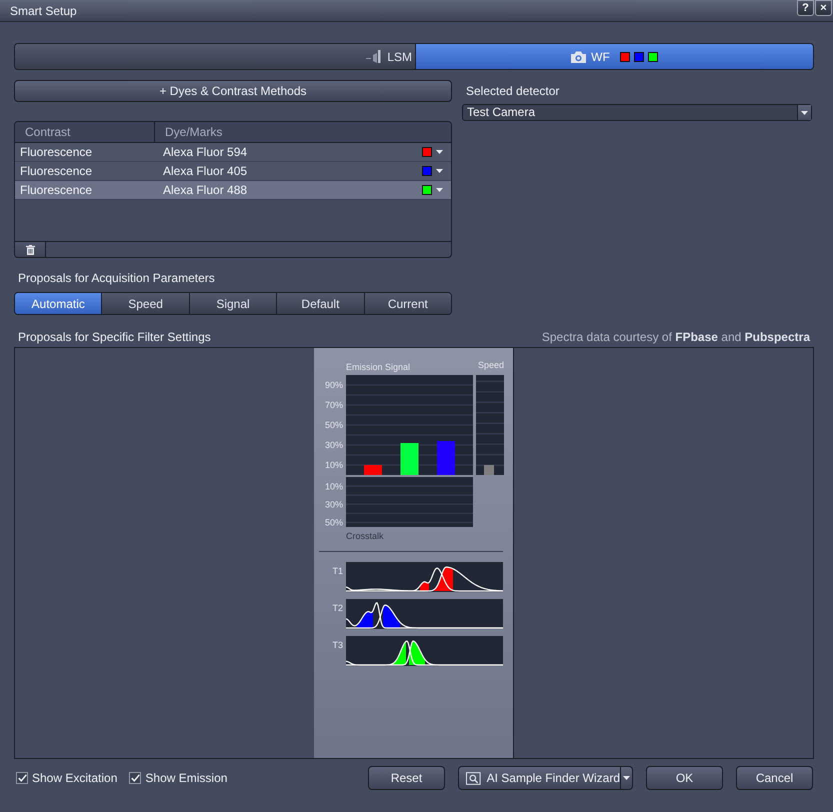 This screenshot has width=833, height=812. Describe the element at coordinates (337, 571) in the screenshot. I see `track-label: T1` at that location.